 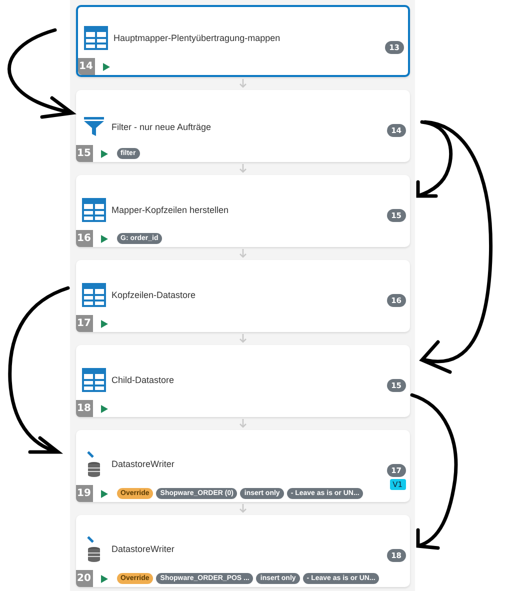 I want to click on step-number: 18, so click(x=84, y=408).